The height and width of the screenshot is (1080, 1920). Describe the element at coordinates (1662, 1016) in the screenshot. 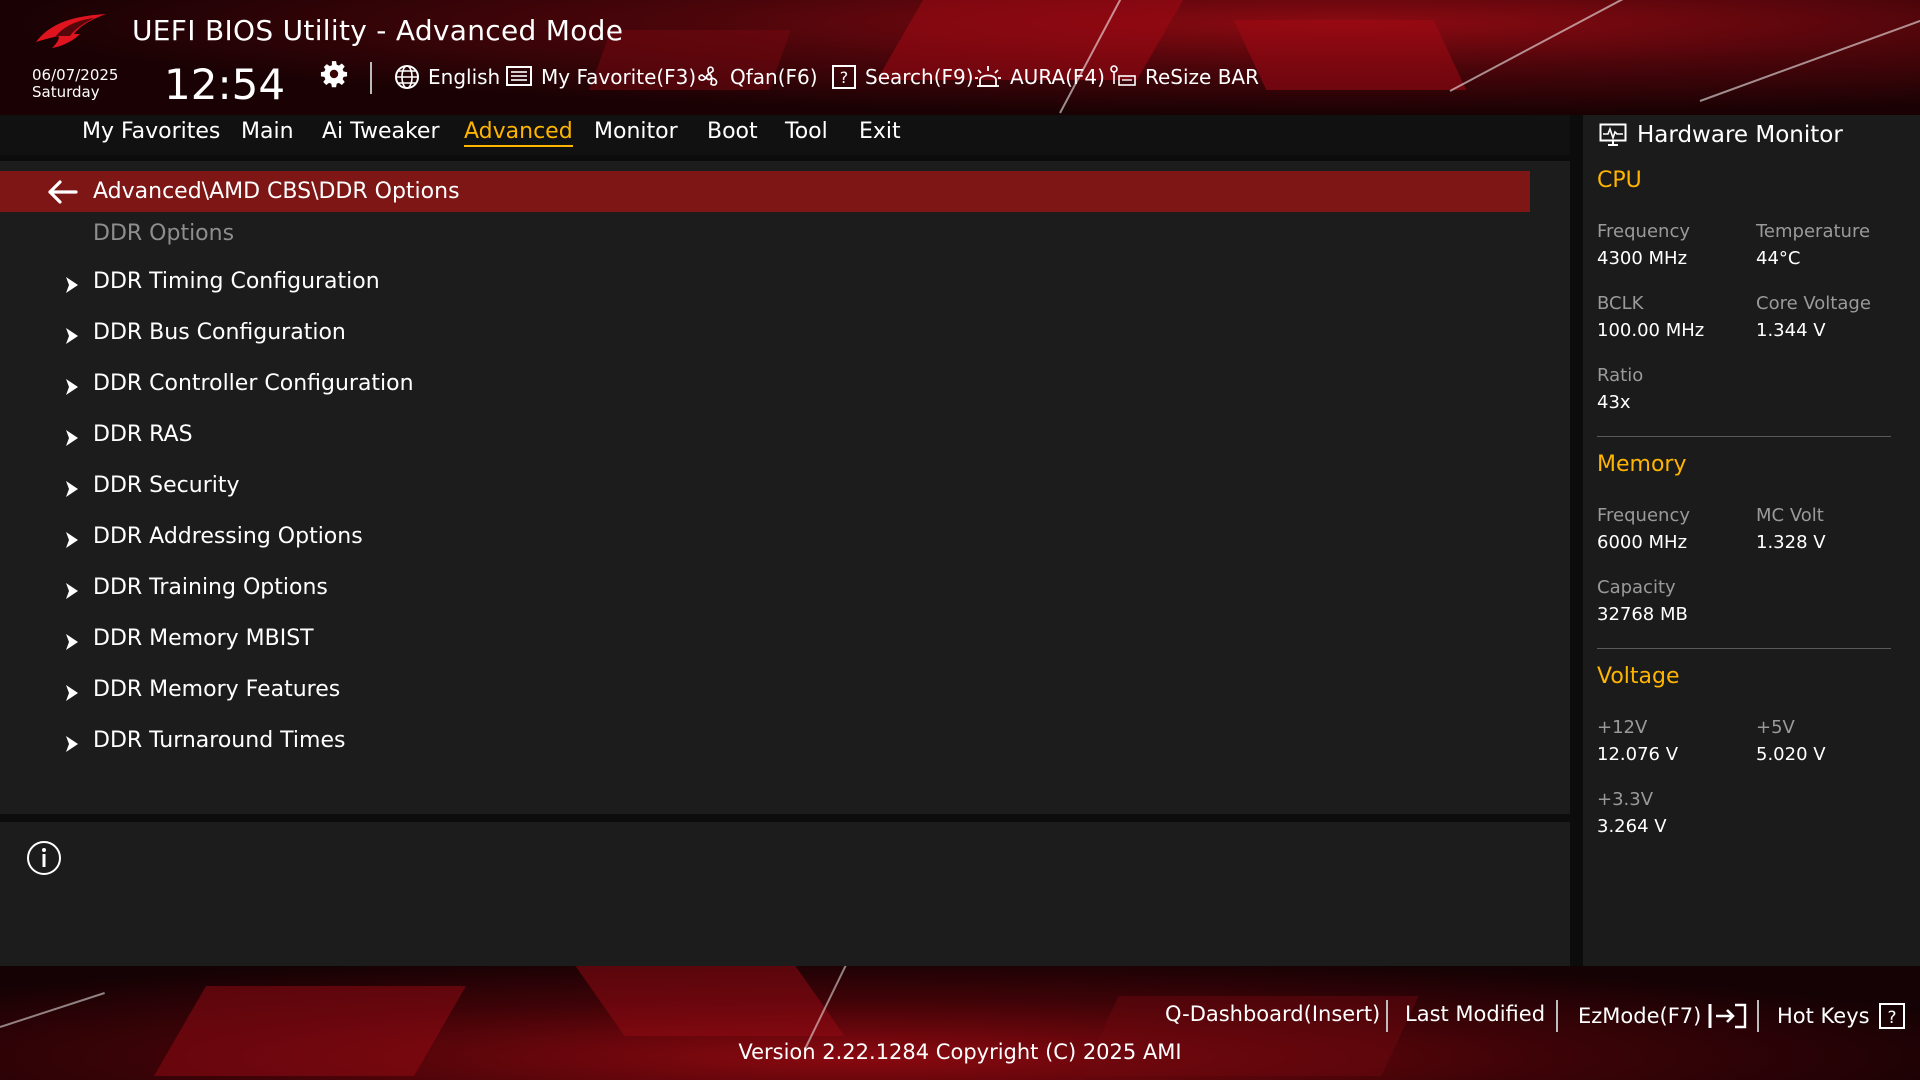

I see `ezmode-button: EzMode(F7)` at that location.